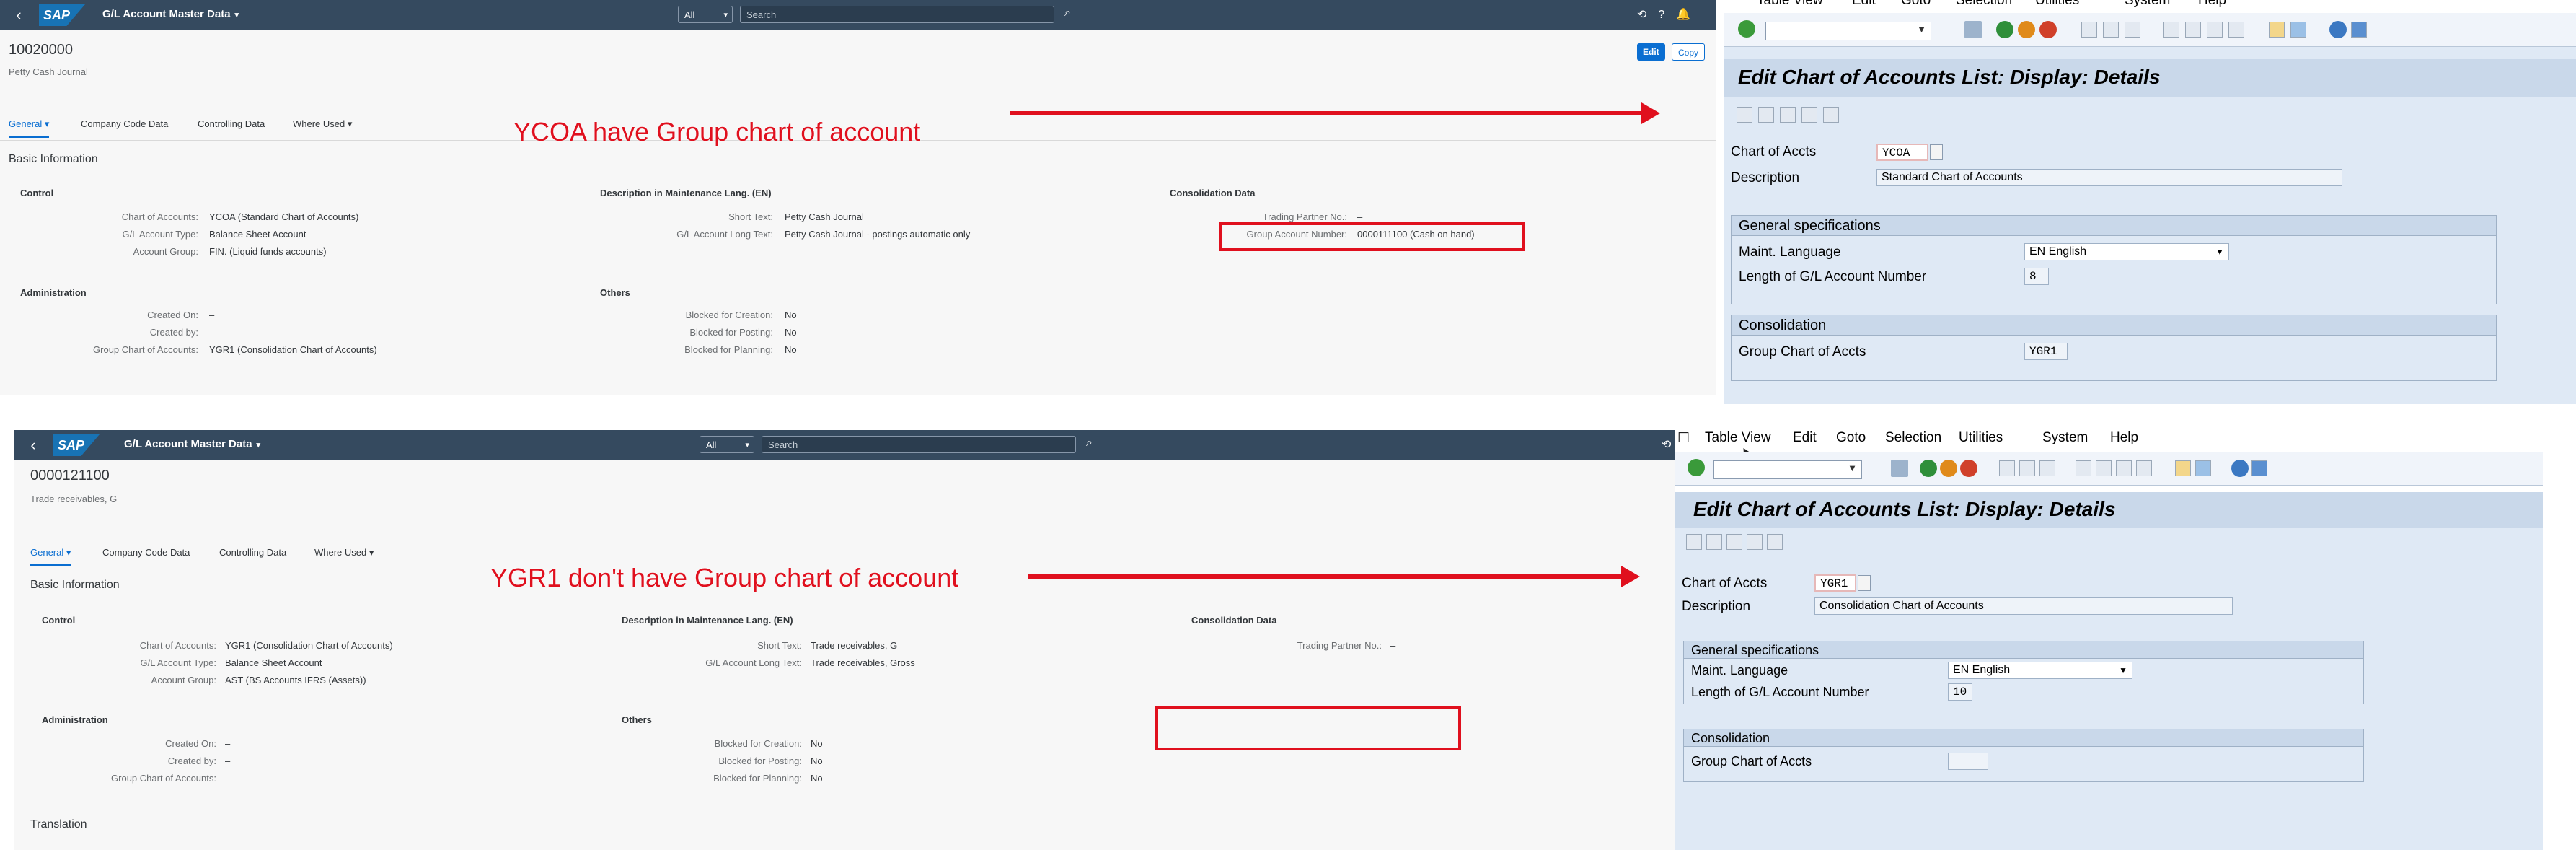 This screenshot has height=850, width=2576. What do you see at coordinates (1651, 52) in the screenshot?
I see `edit-button: Edit` at bounding box center [1651, 52].